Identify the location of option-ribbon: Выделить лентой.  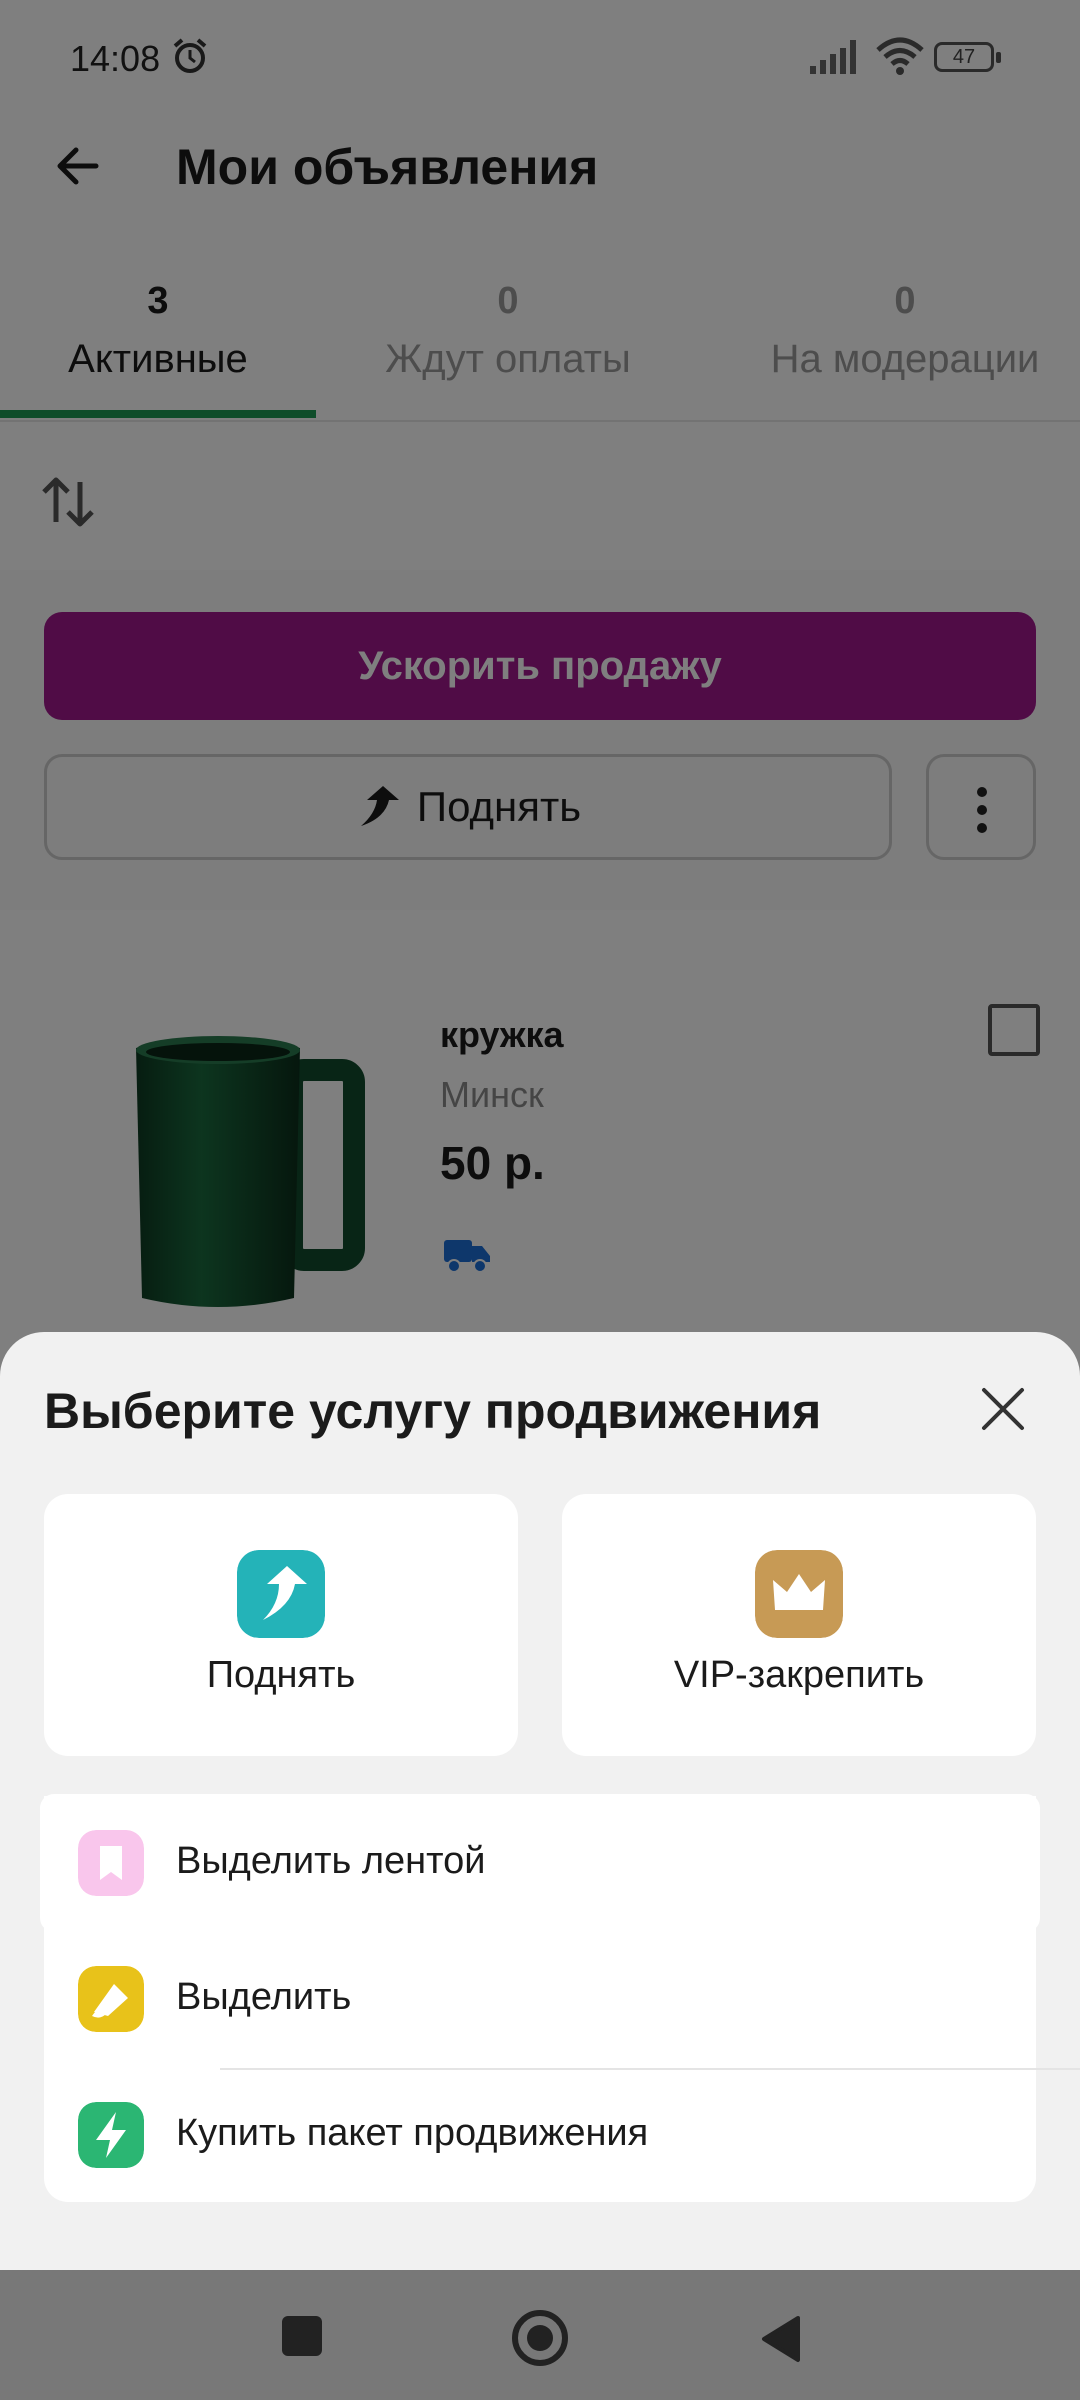
(540, 1863).